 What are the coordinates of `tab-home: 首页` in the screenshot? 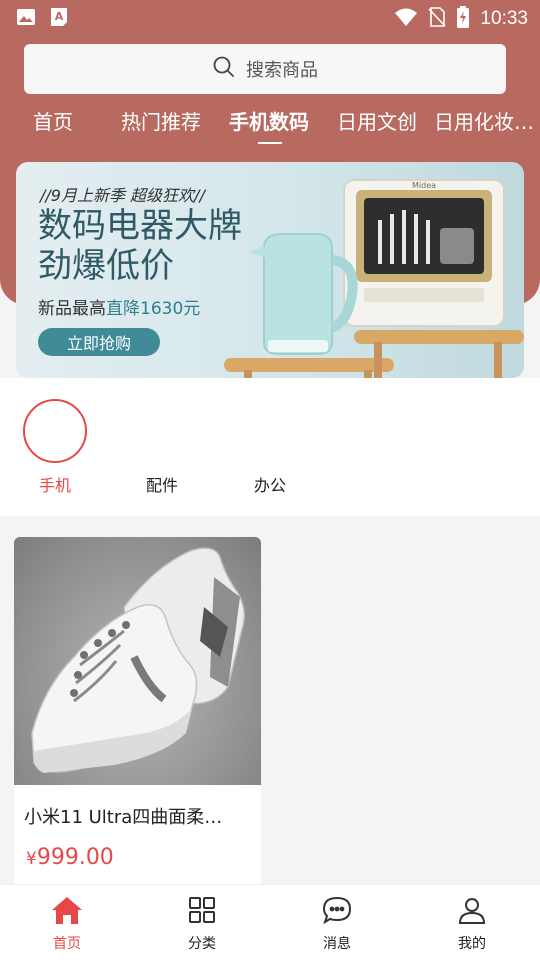 It's located at (53, 120).